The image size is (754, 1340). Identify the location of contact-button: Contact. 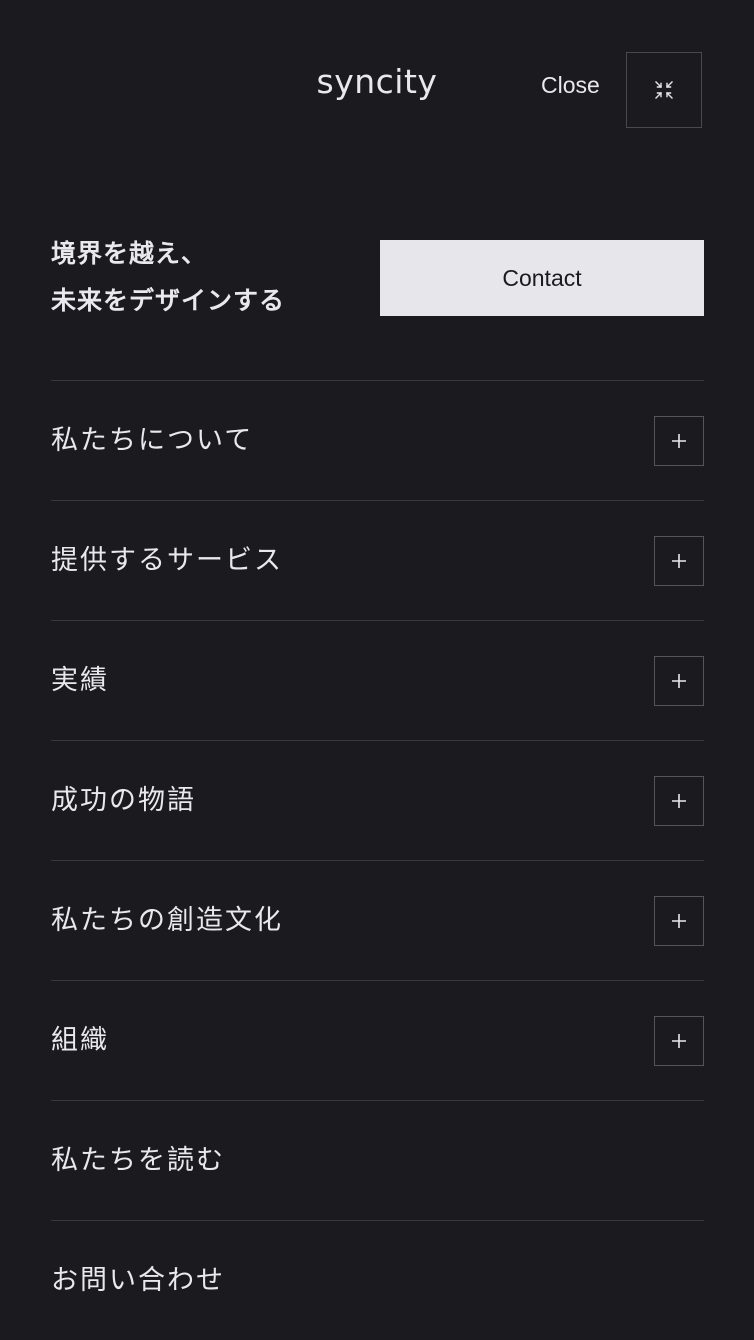
(542, 278).